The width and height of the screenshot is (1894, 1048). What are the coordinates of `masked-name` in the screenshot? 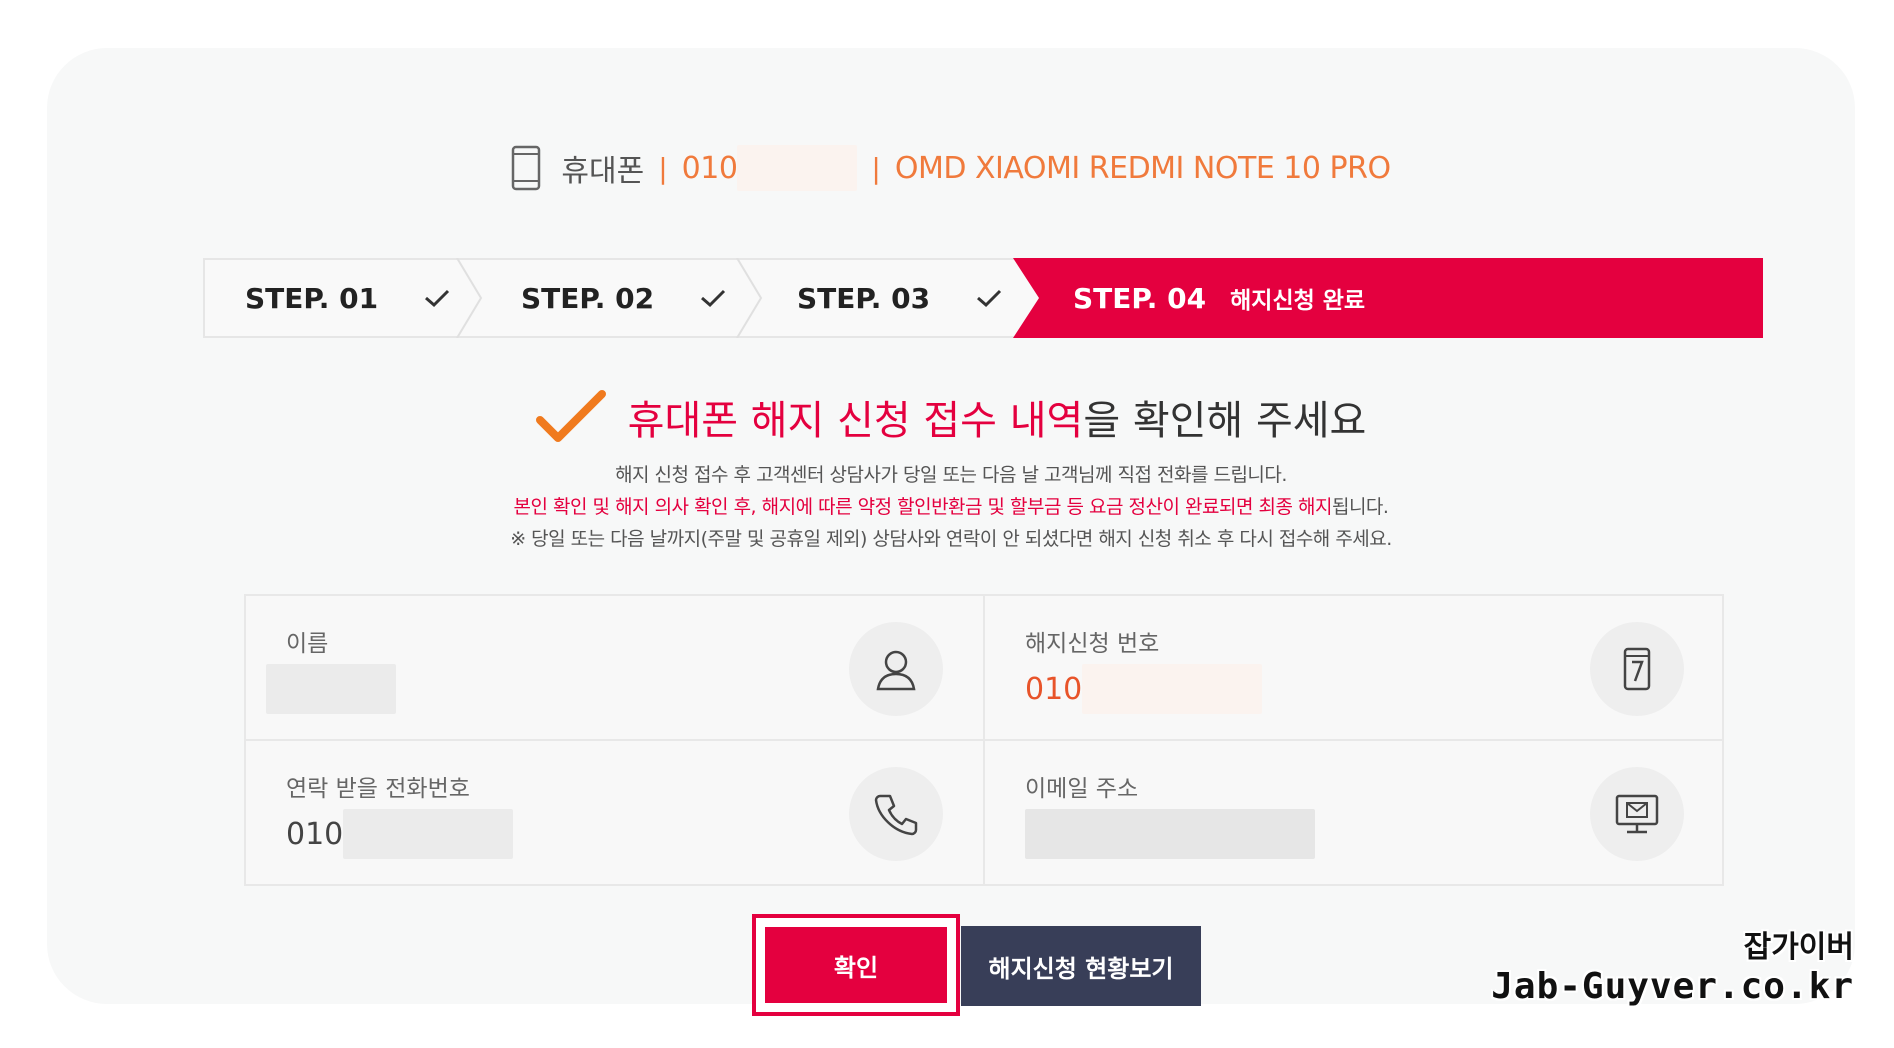 It's located at (331, 689).